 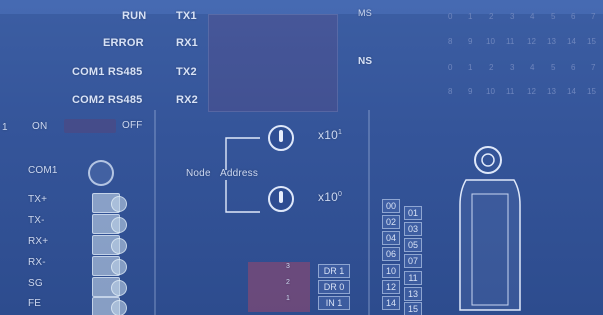 I want to click on io-indicator: 14, so click(x=391, y=303).